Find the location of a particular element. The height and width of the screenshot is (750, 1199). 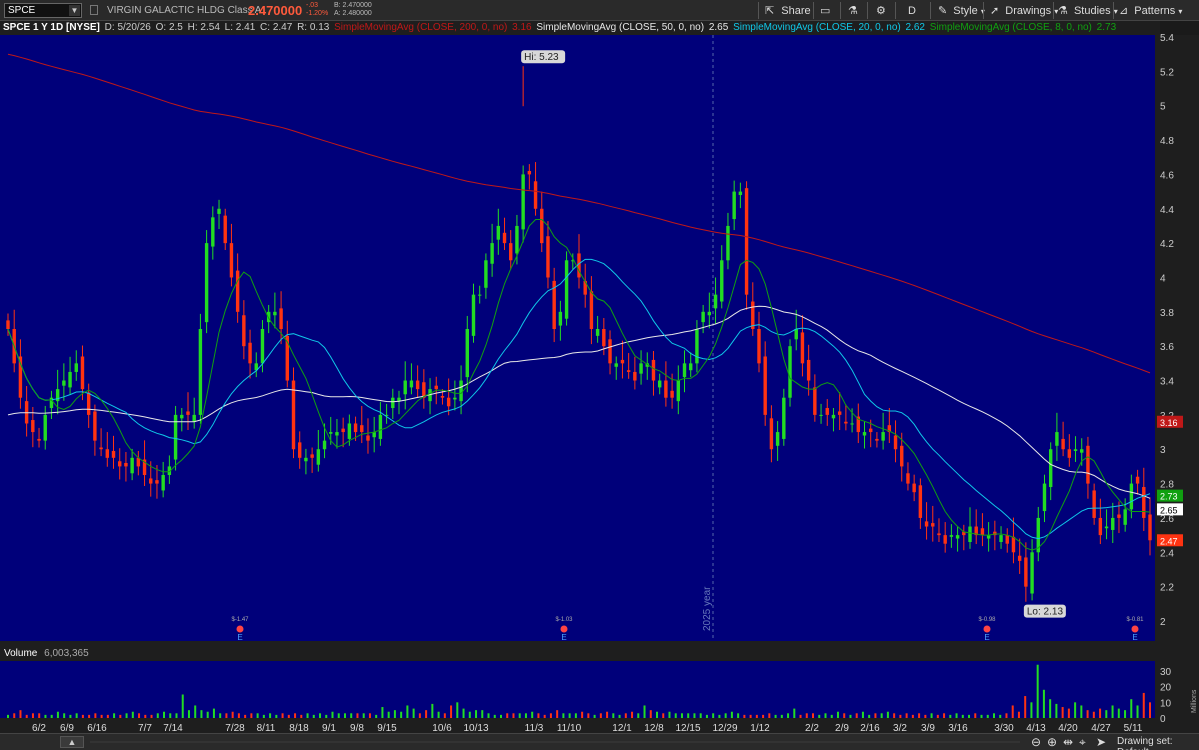

volume-label: Volume is located at coordinates (21, 653).